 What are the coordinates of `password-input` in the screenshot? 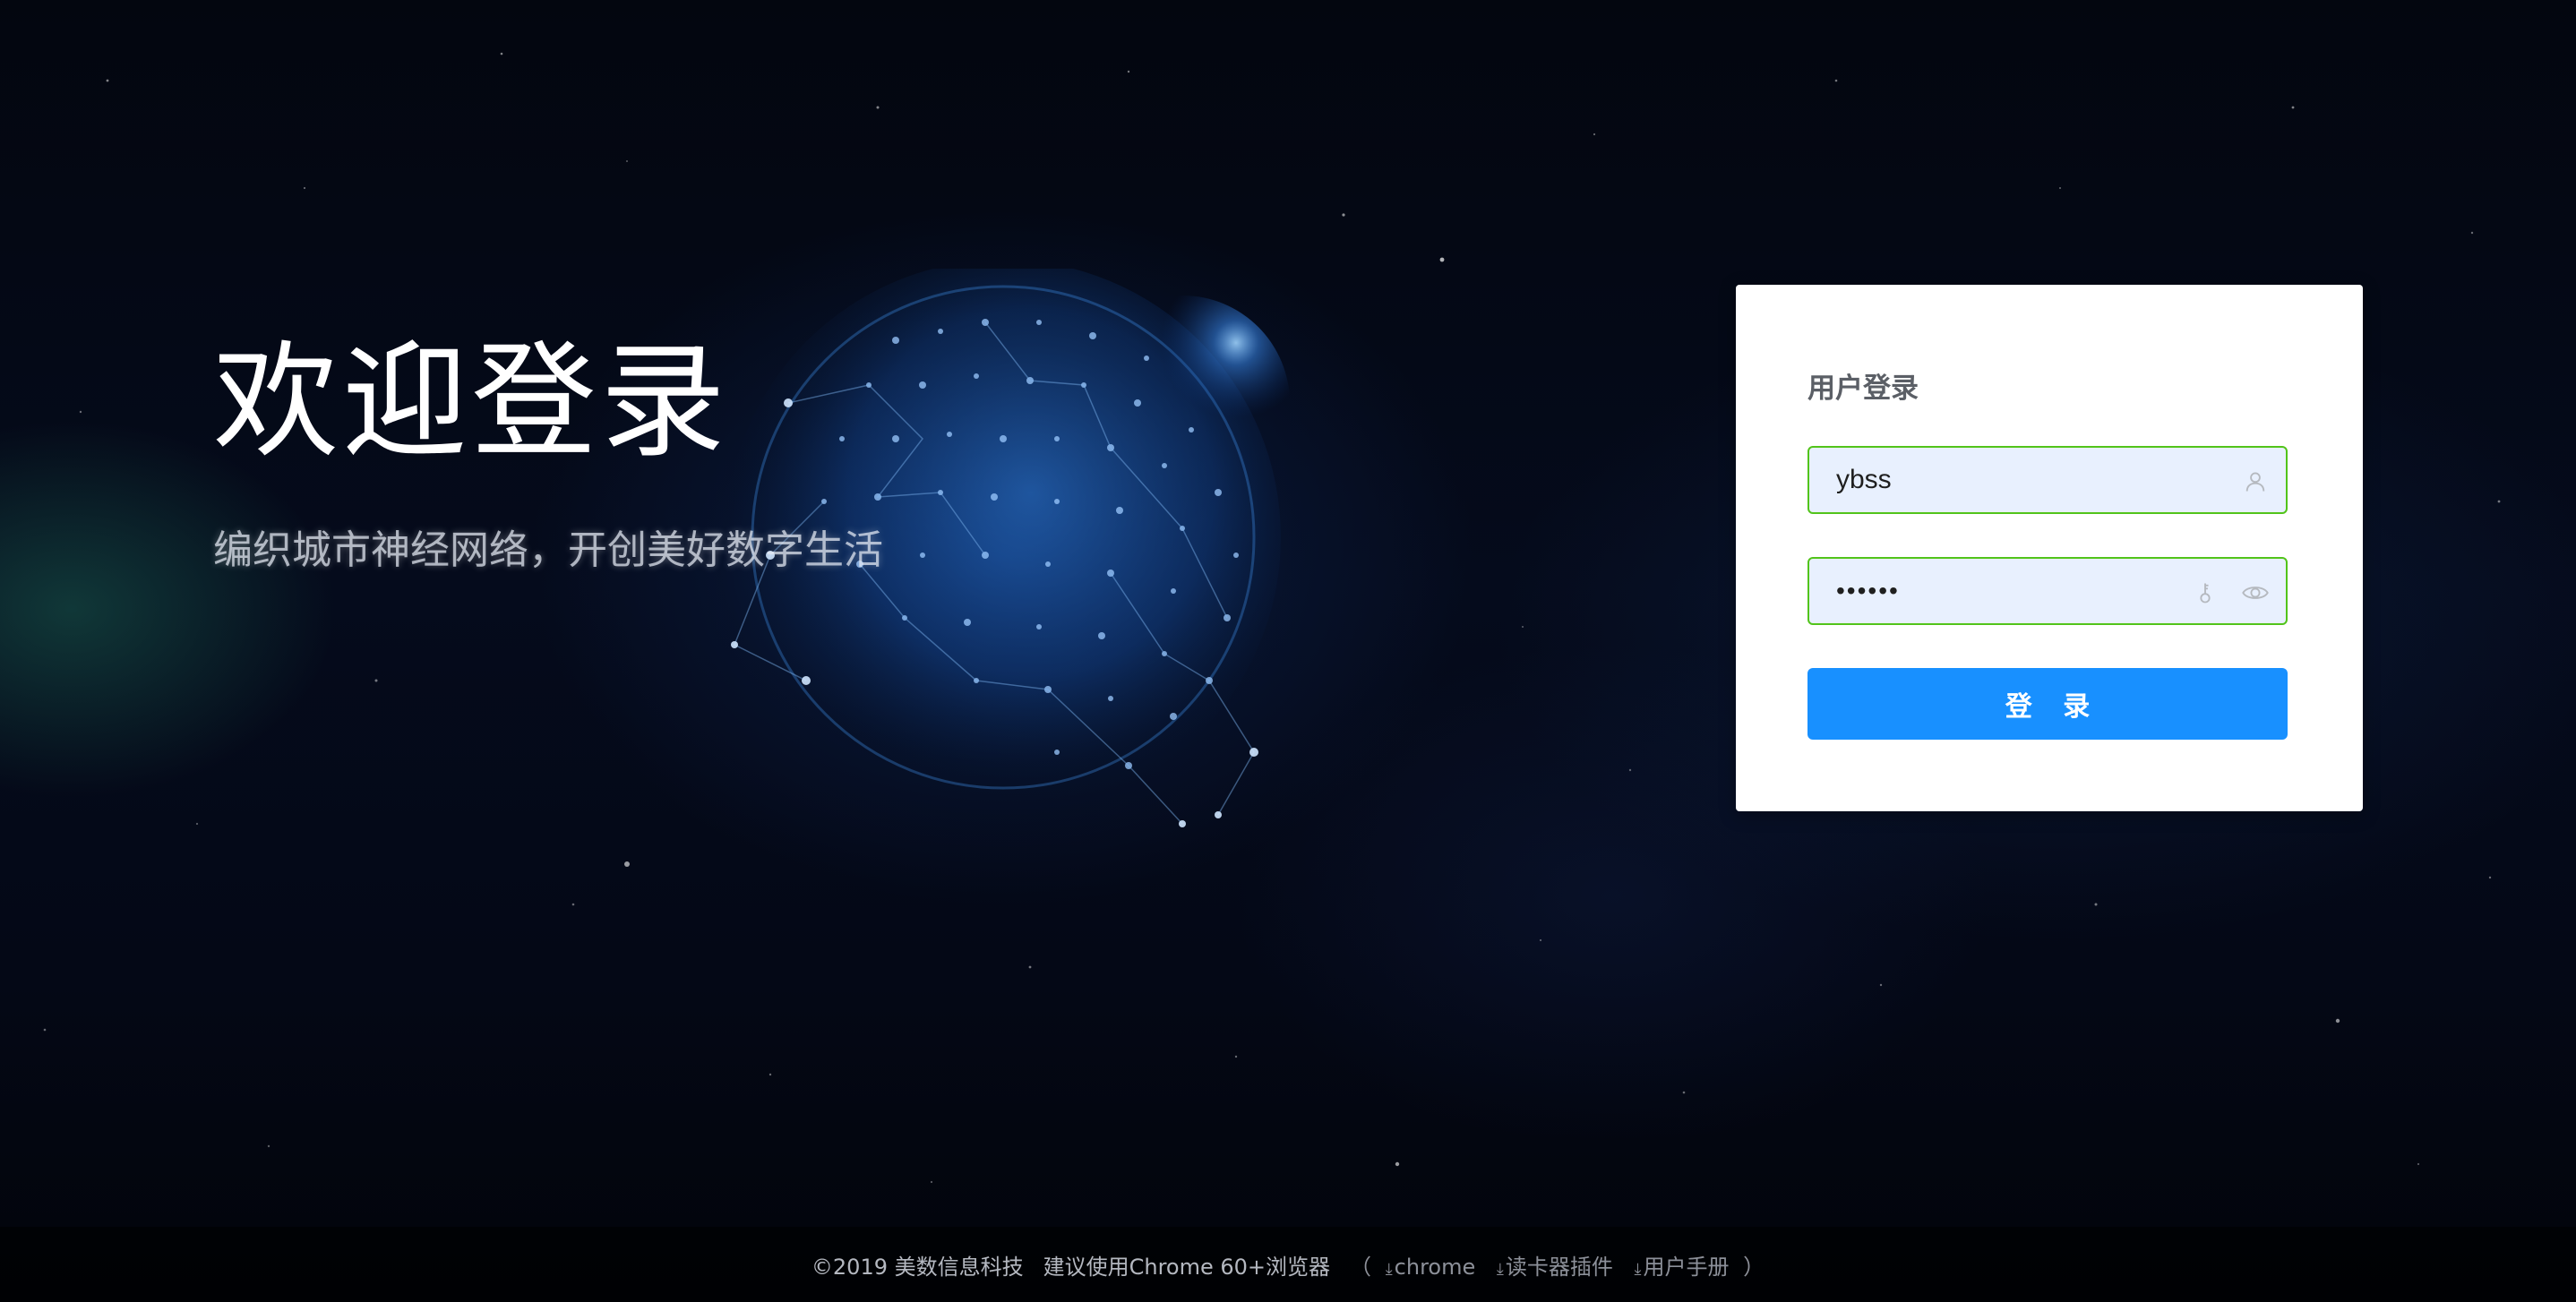 It's located at (2006, 591).